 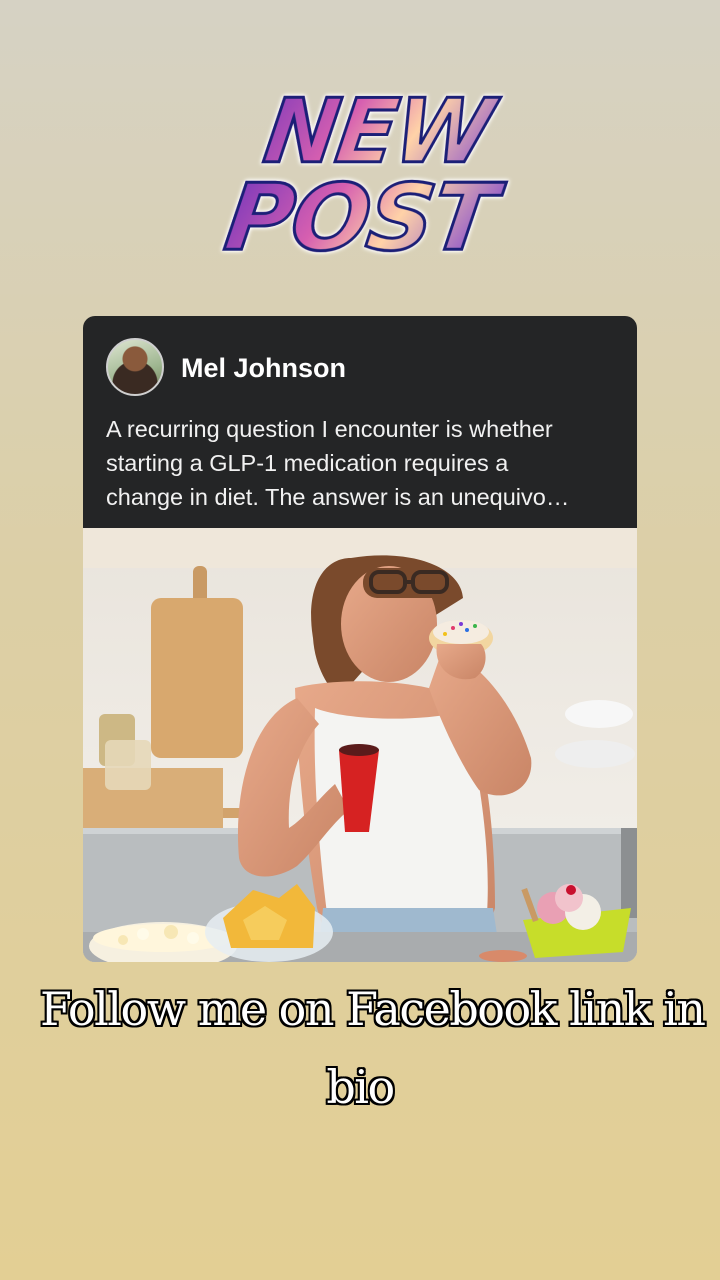 I want to click on new-post-title-line2: POST, so click(x=360, y=218).